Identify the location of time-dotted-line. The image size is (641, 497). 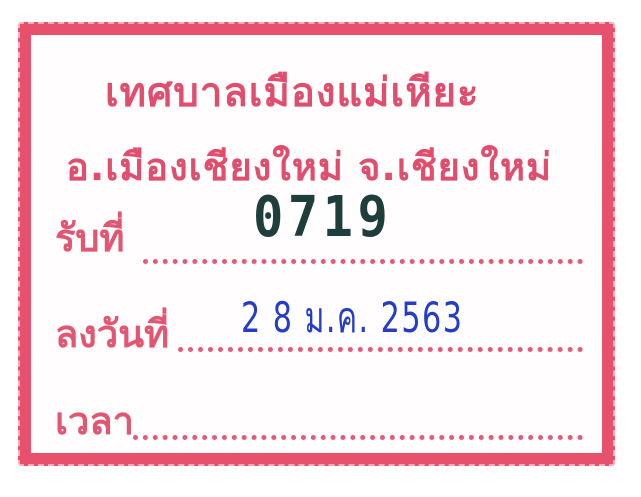
(358, 437).